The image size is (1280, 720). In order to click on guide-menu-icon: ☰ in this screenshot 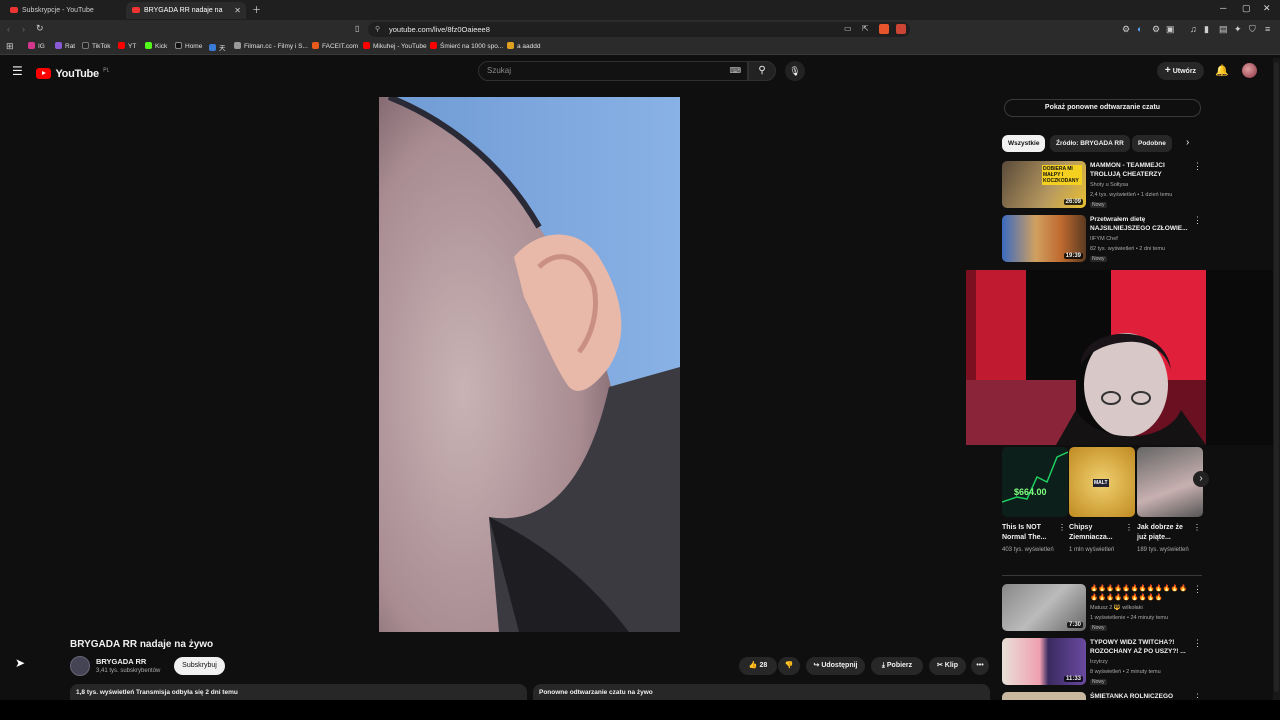, I will do `click(17, 71)`.